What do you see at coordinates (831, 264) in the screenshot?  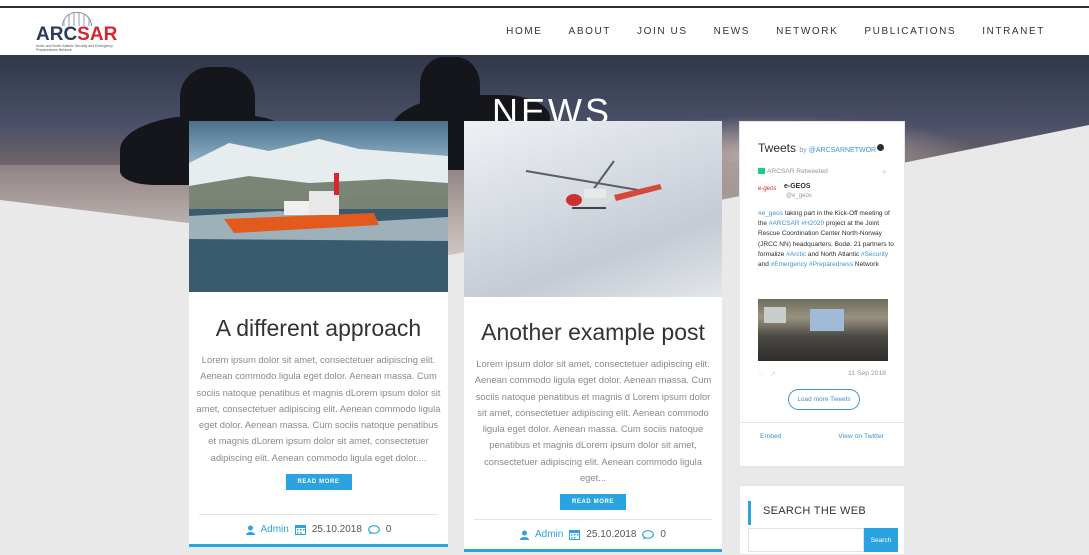 I see `tweet-hashtag-link: #Preparedness` at bounding box center [831, 264].